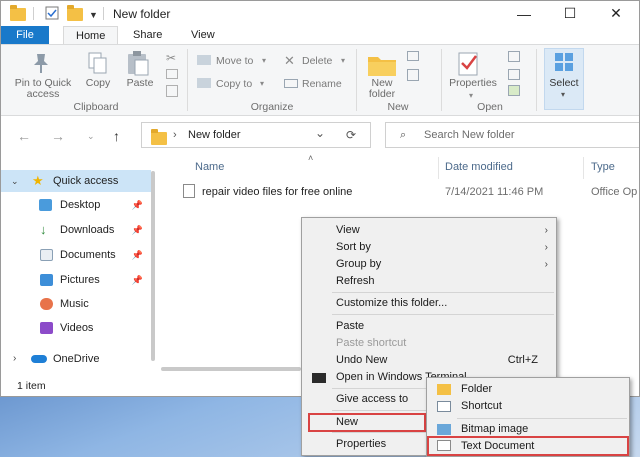  I want to click on nav-videos: Videos, so click(76, 328).